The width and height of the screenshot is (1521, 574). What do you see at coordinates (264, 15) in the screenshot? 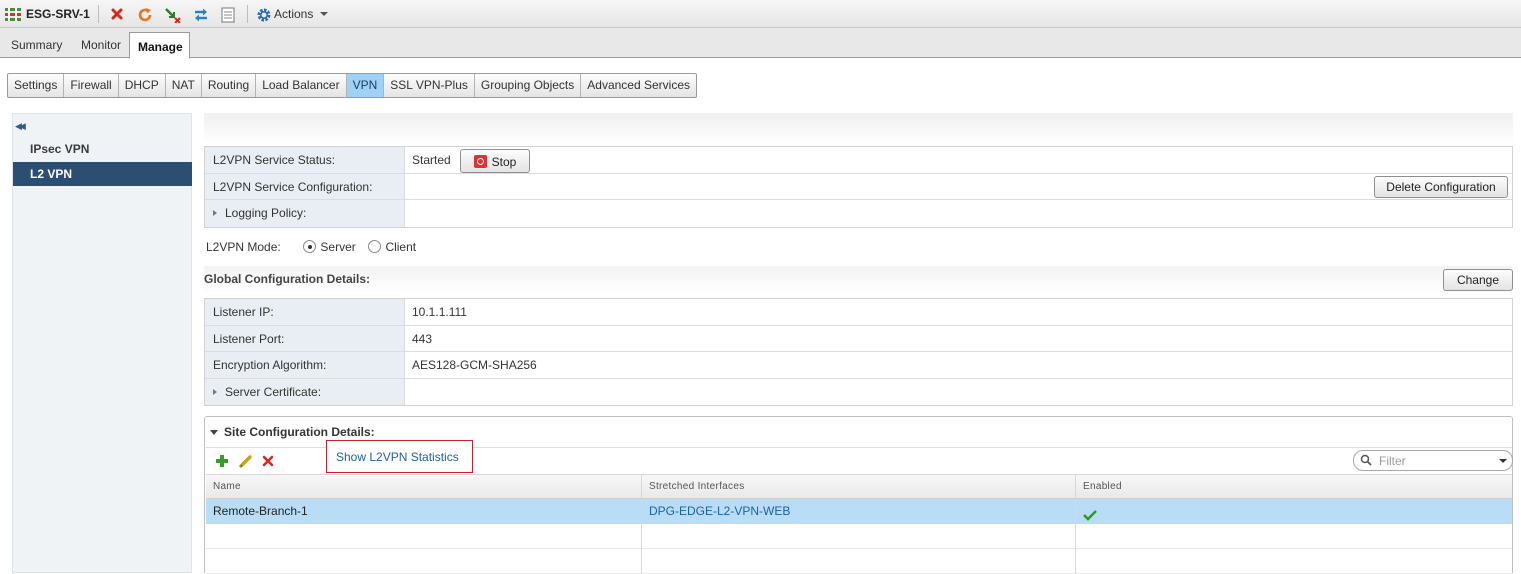
I see `gear-icon` at bounding box center [264, 15].